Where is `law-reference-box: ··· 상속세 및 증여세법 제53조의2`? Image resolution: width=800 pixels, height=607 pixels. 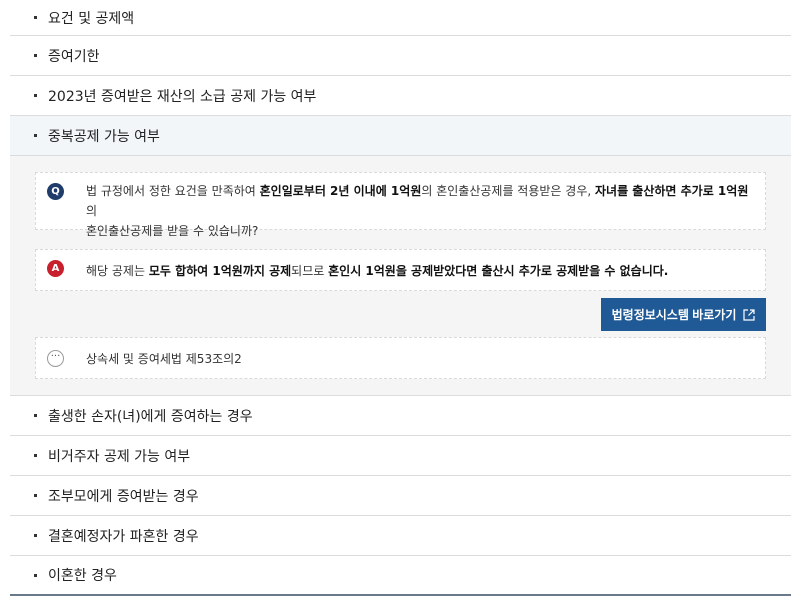 law-reference-box: ··· 상속세 및 증여세법 제53조의2 is located at coordinates (400, 358).